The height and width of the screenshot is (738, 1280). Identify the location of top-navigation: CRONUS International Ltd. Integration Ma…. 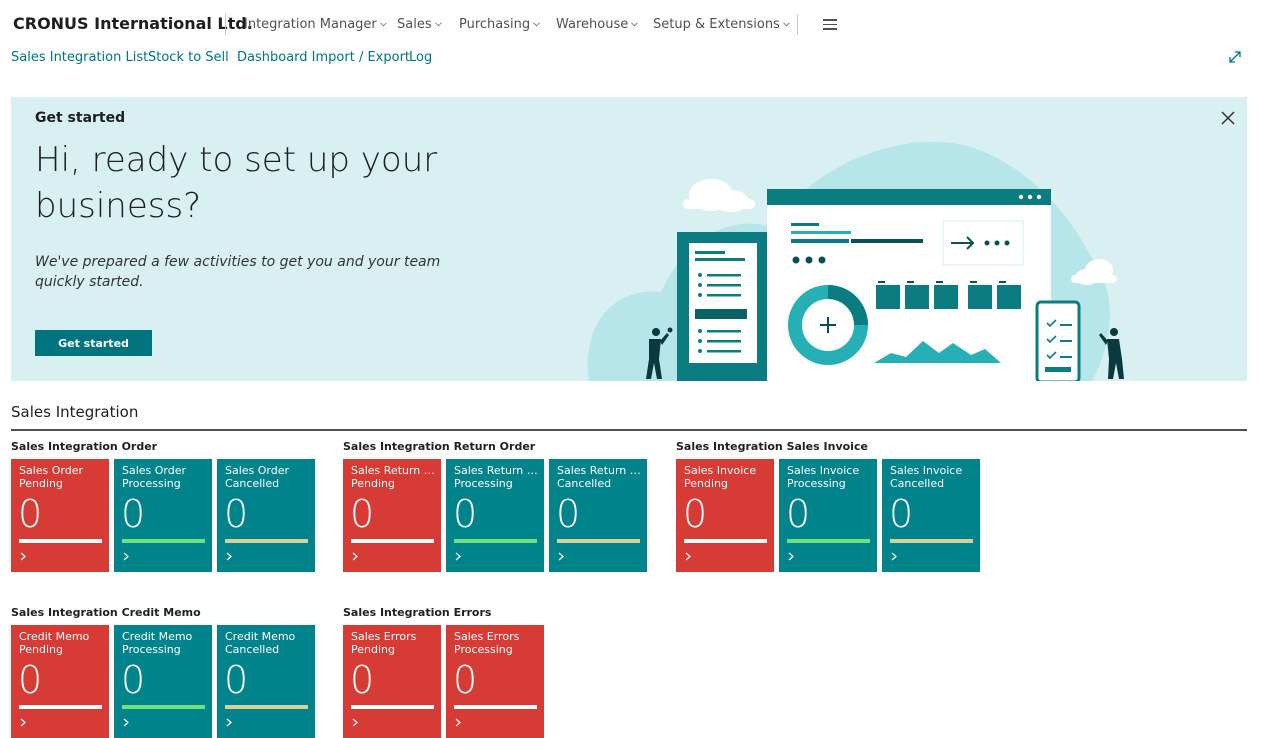
(640, 24).